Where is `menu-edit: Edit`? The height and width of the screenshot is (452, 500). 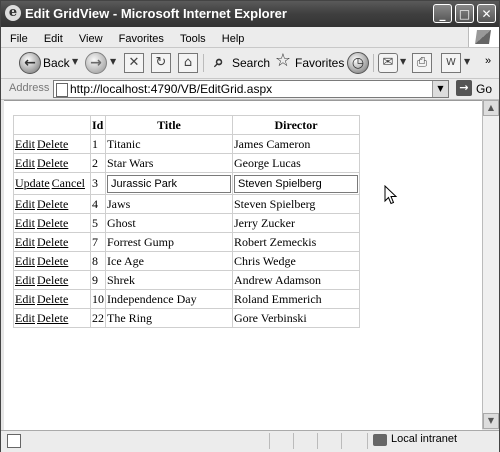
menu-edit: Edit is located at coordinates (53, 39).